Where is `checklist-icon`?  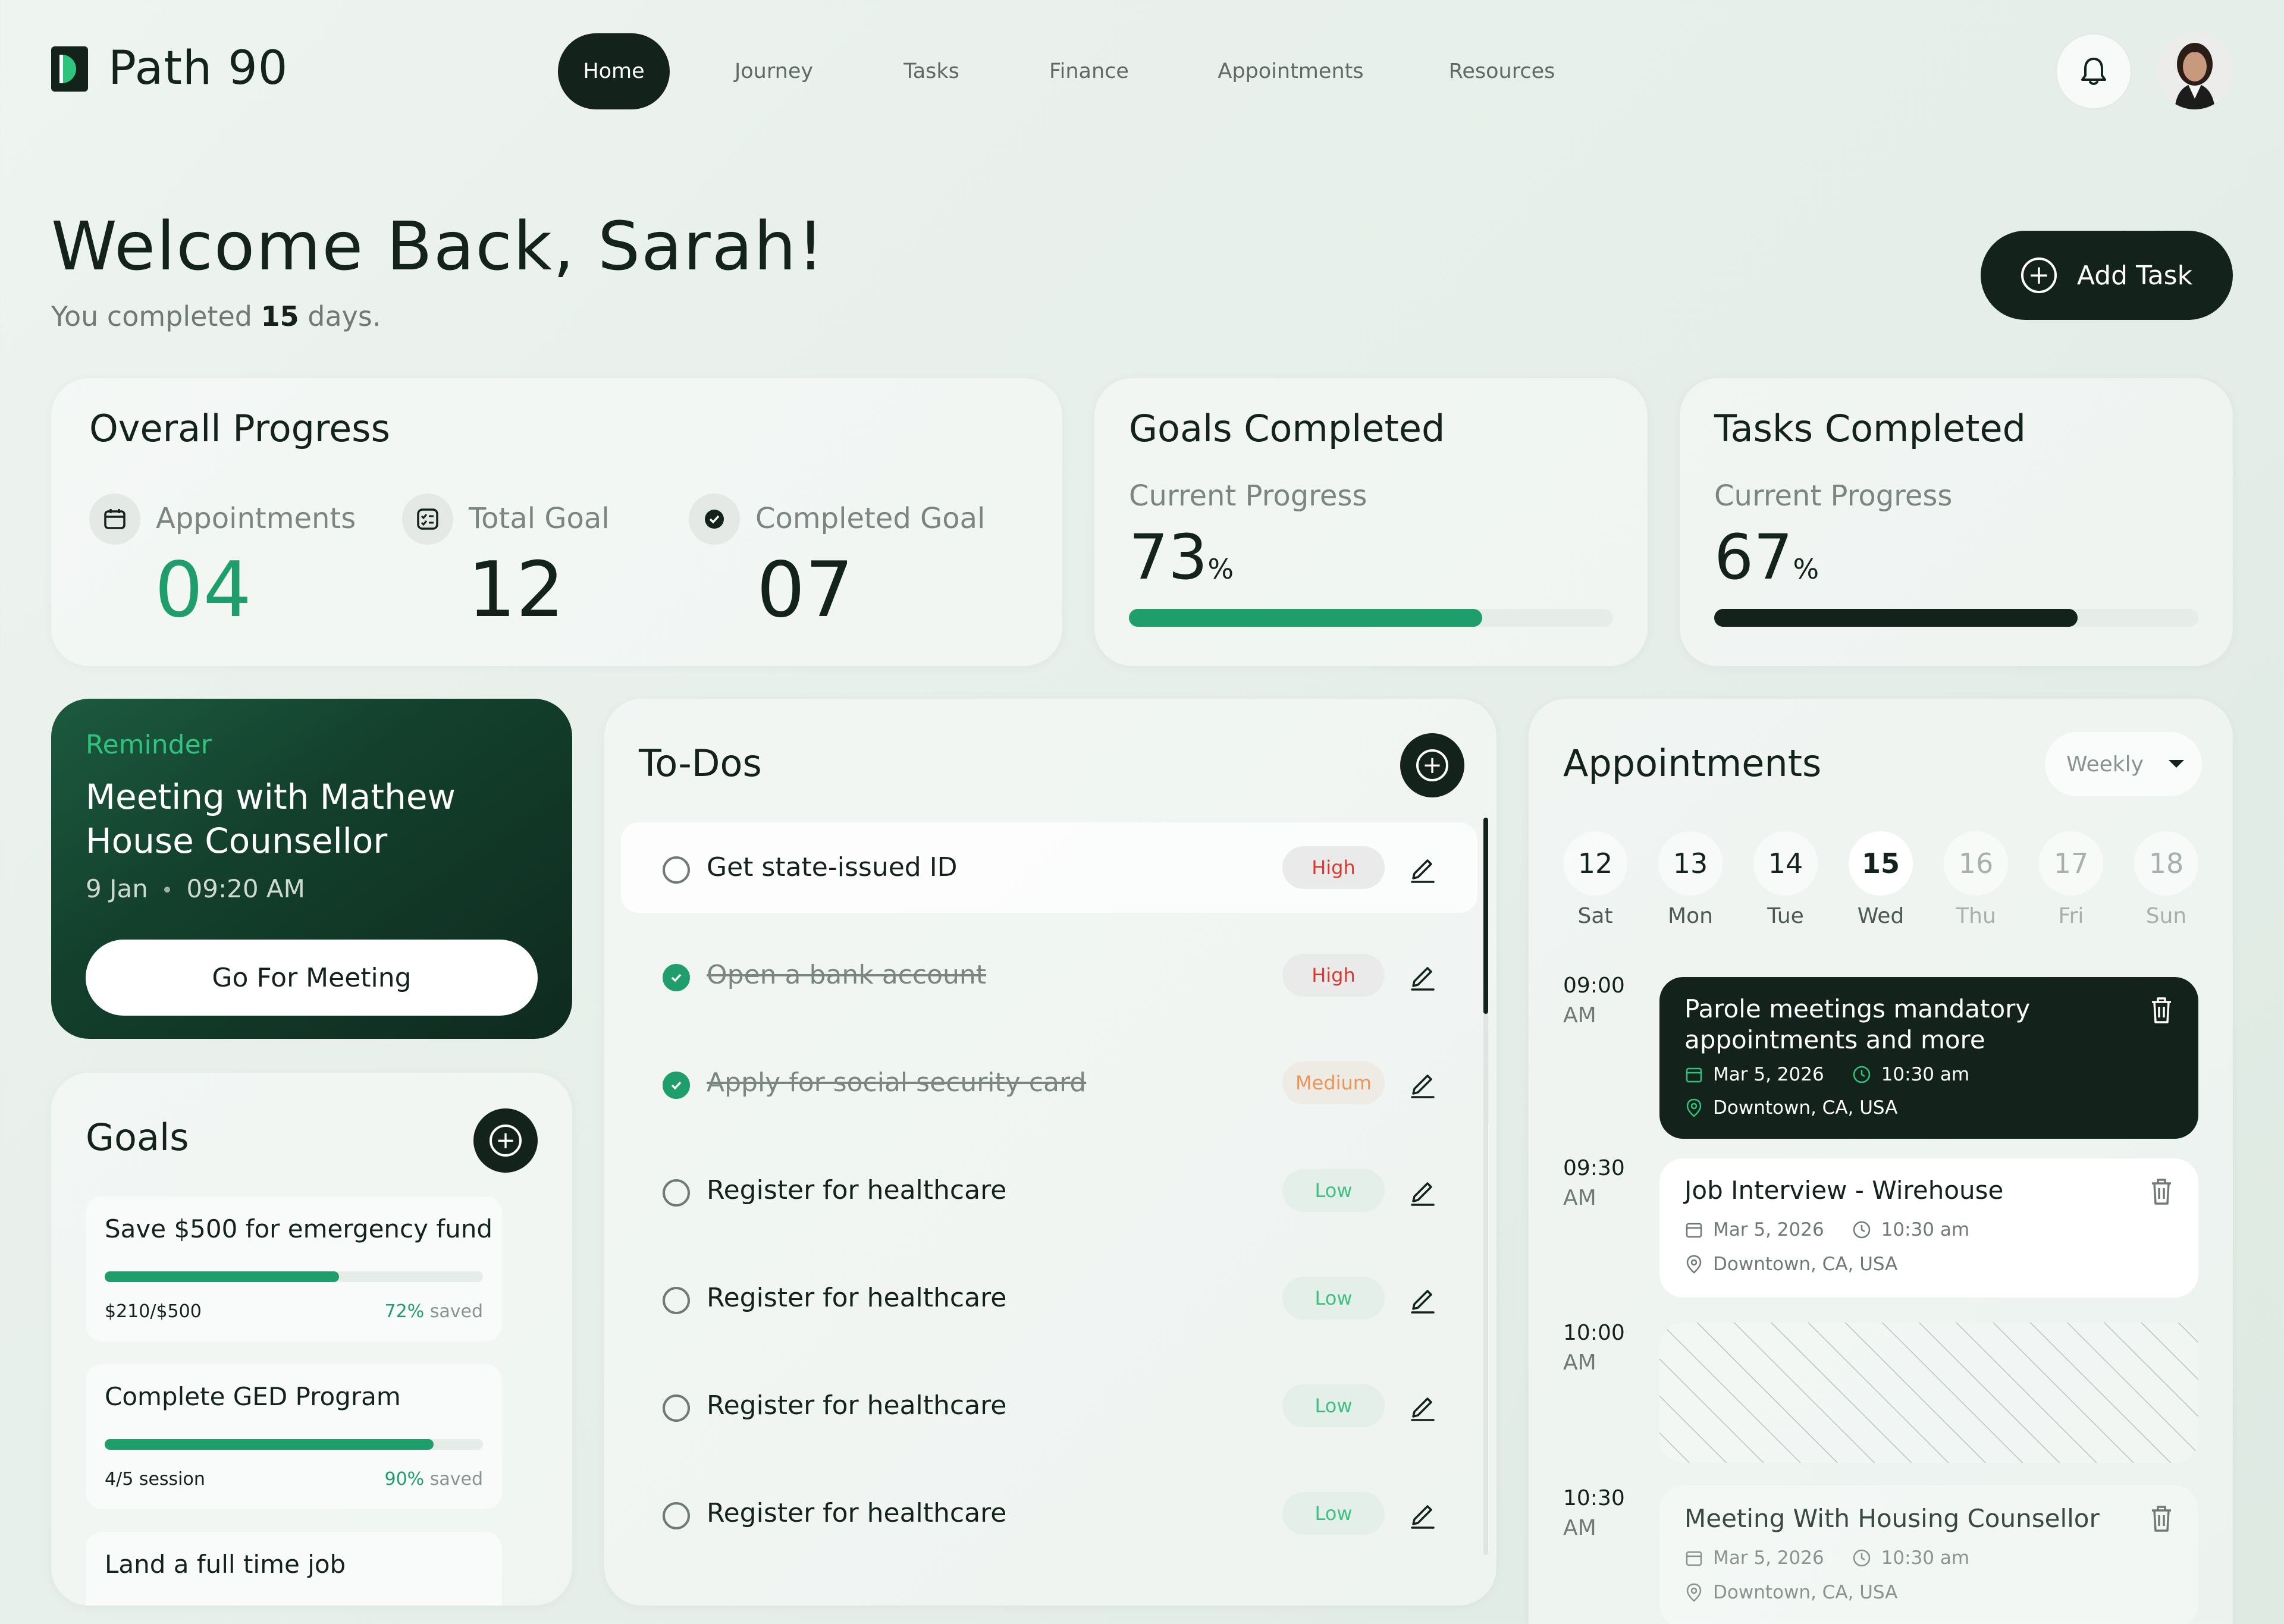 checklist-icon is located at coordinates (428, 519).